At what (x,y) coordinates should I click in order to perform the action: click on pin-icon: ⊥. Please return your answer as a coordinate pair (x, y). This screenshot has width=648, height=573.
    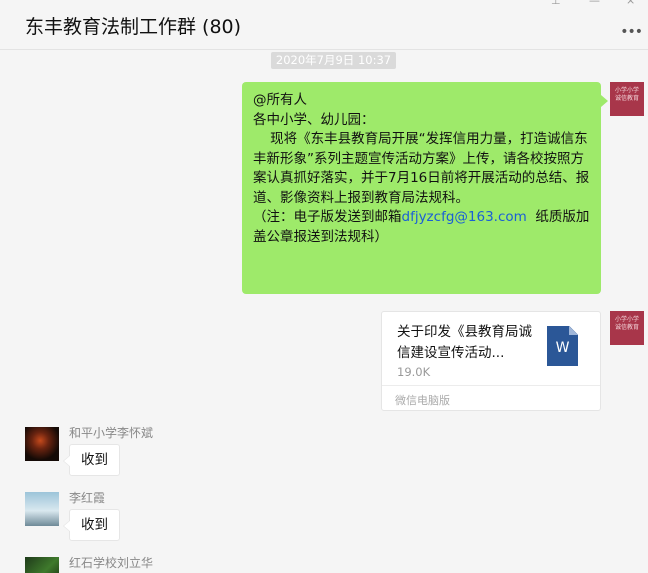
    Looking at the image, I should click on (556, 3).